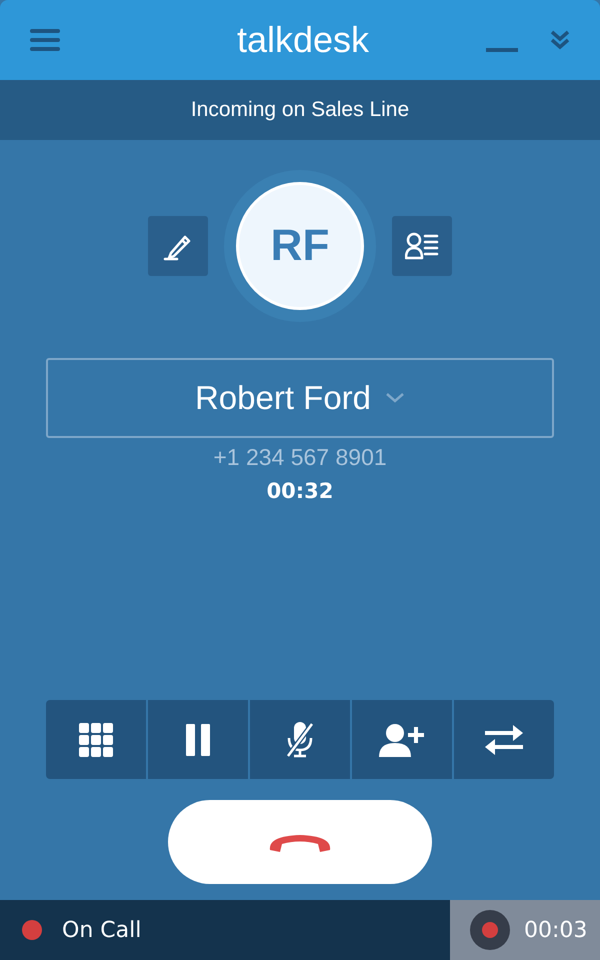 This screenshot has height=960, width=600. What do you see at coordinates (102, 930) in the screenshot?
I see `status-label: On Call` at bounding box center [102, 930].